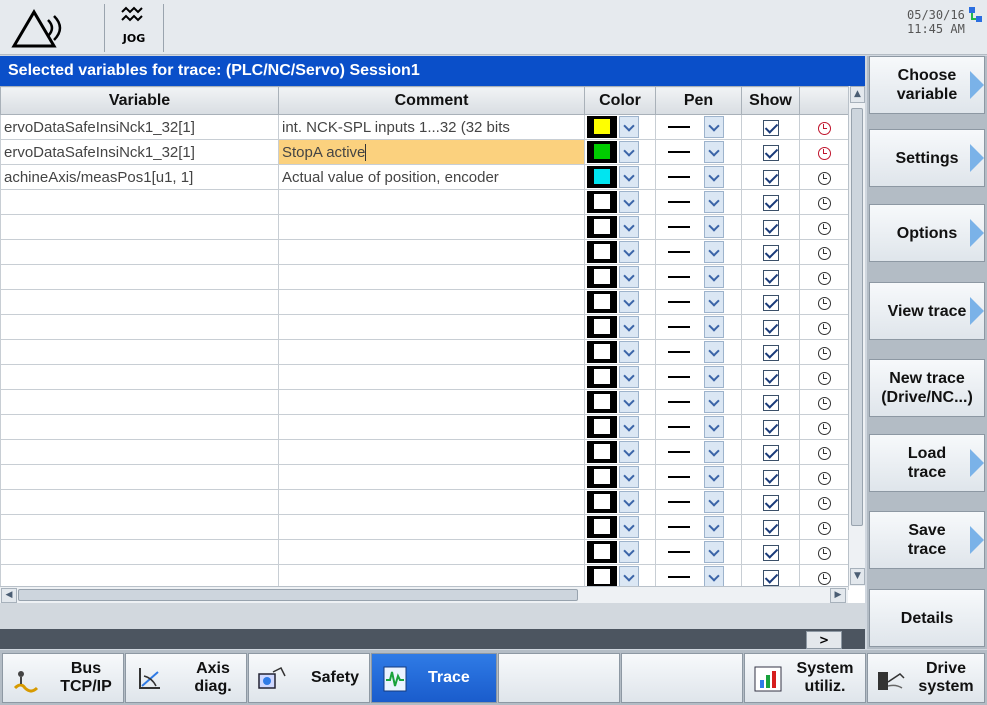 The height and width of the screenshot is (705, 987). I want to click on new-trace-button: New trace (Drive/NC...), so click(927, 388).